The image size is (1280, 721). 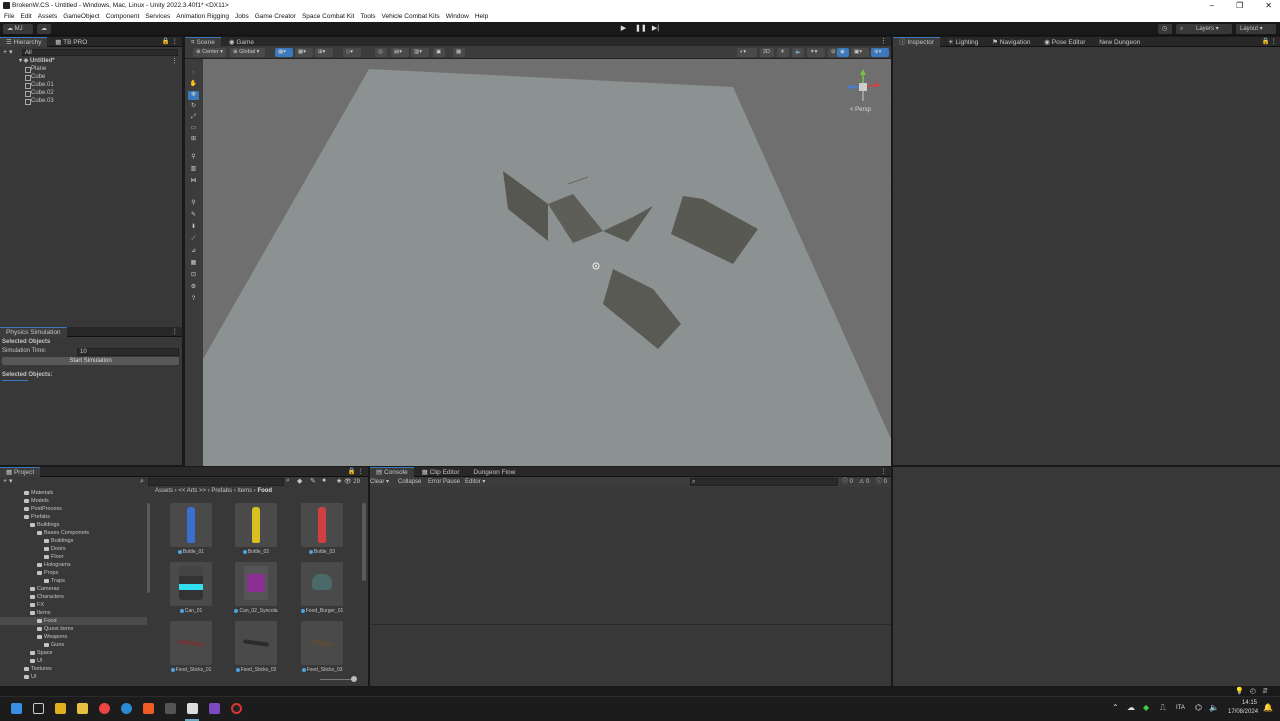 What do you see at coordinates (884, 472) in the screenshot?
I see `console-menu-icon: ⋮` at bounding box center [884, 472].